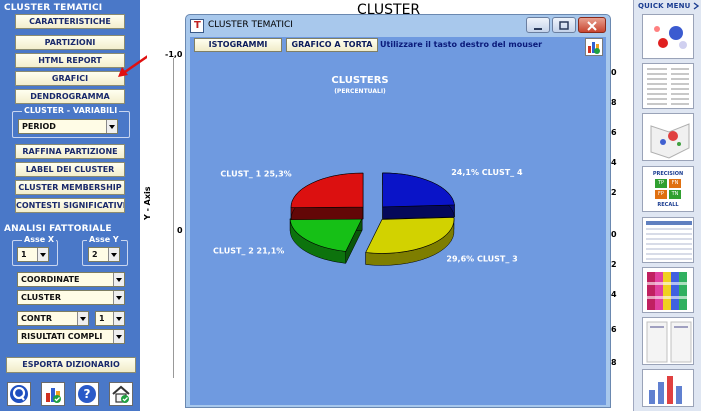 The height and width of the screenshot is (411, 701). What do you see at coordinates (71, 297) in the screenshot?
I see `cluster-select: CLUSTER` at bounding box center [71, 297].